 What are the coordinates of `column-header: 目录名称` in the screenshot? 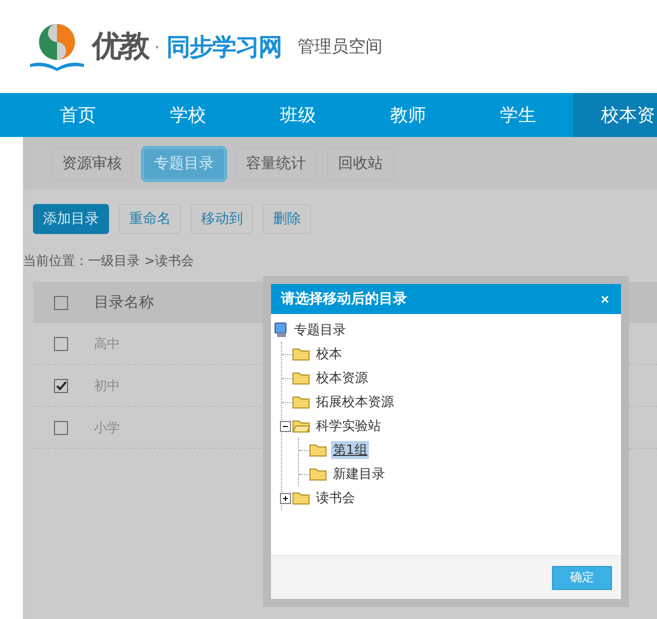 It's located at (124, 302).